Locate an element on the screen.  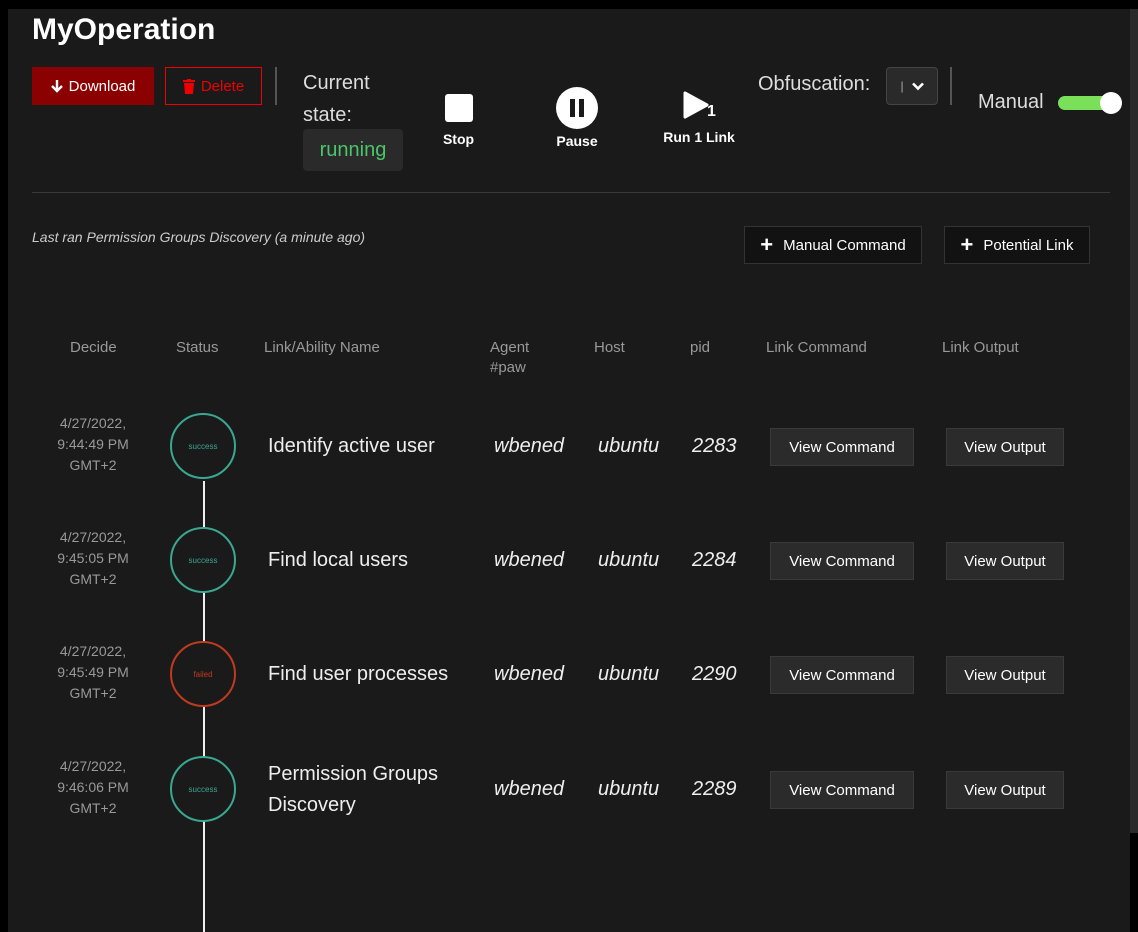
link-name: Find local users is located at coordinates (338, 560).